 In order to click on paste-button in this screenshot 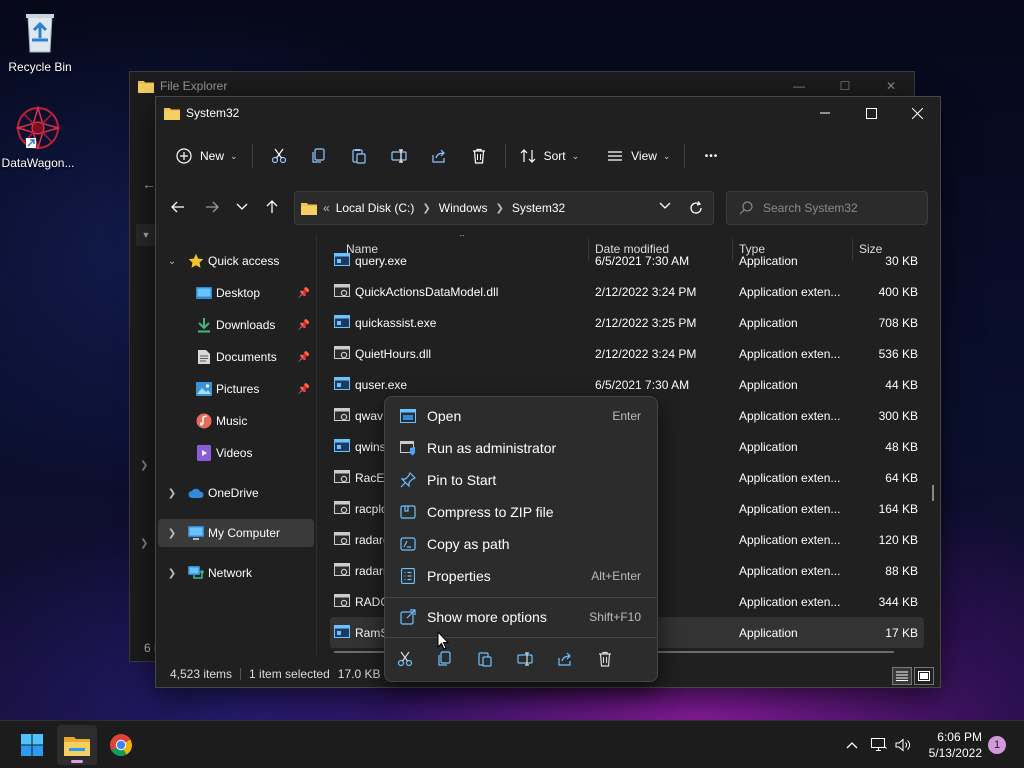, I will do `click(359, 156)`.